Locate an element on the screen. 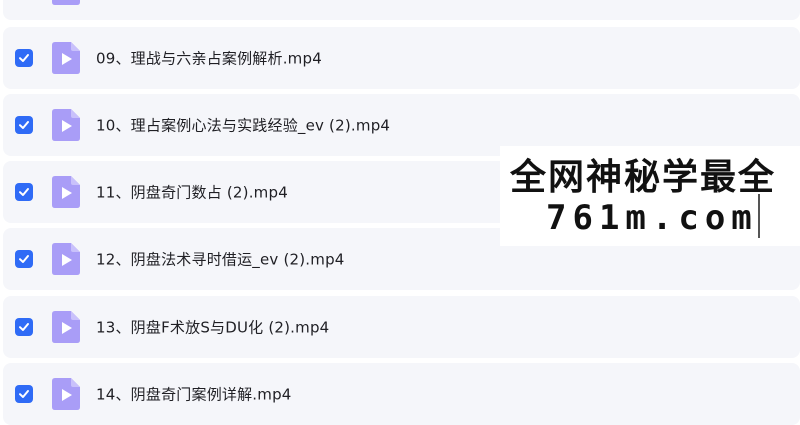 The width and height of the screenshot is (800, 425). file-row: 09、理战与六亲占案例解析.mp4 is located at coordinates (401, 58).